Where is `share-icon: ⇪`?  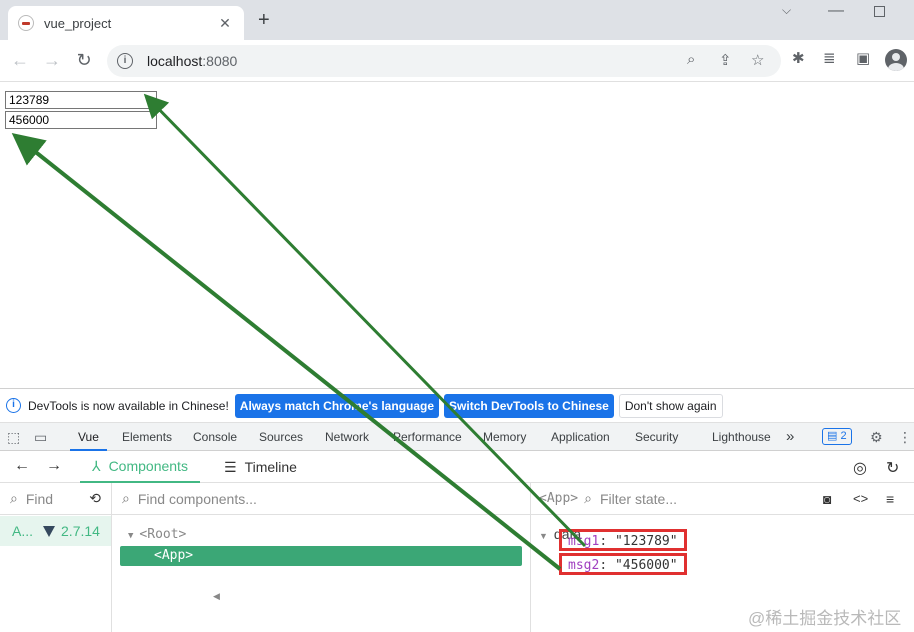 share-icon: ⇪ is located at coordinates (725, 60).